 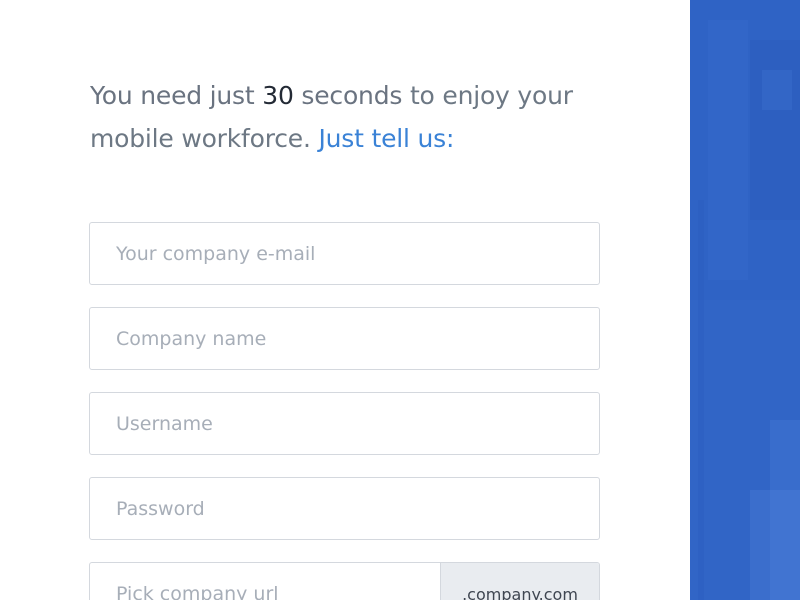 I want to click on company-name-input, so click(x=344, y=338).